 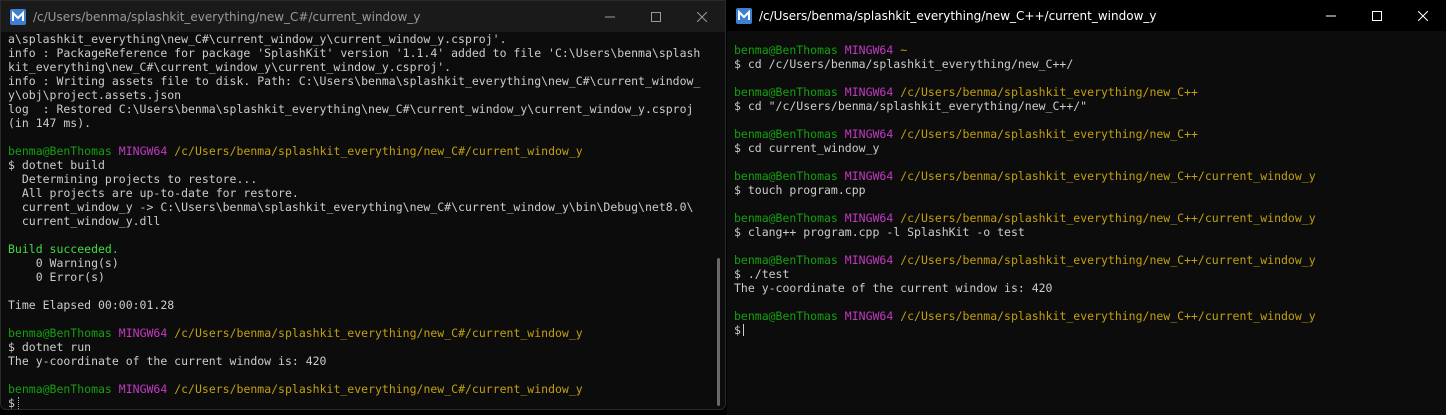 What do you see at coordinates (359, 249) in the screenshot?
I see `build-status-line: Build succeeded.` at bounding box center [359, 249].